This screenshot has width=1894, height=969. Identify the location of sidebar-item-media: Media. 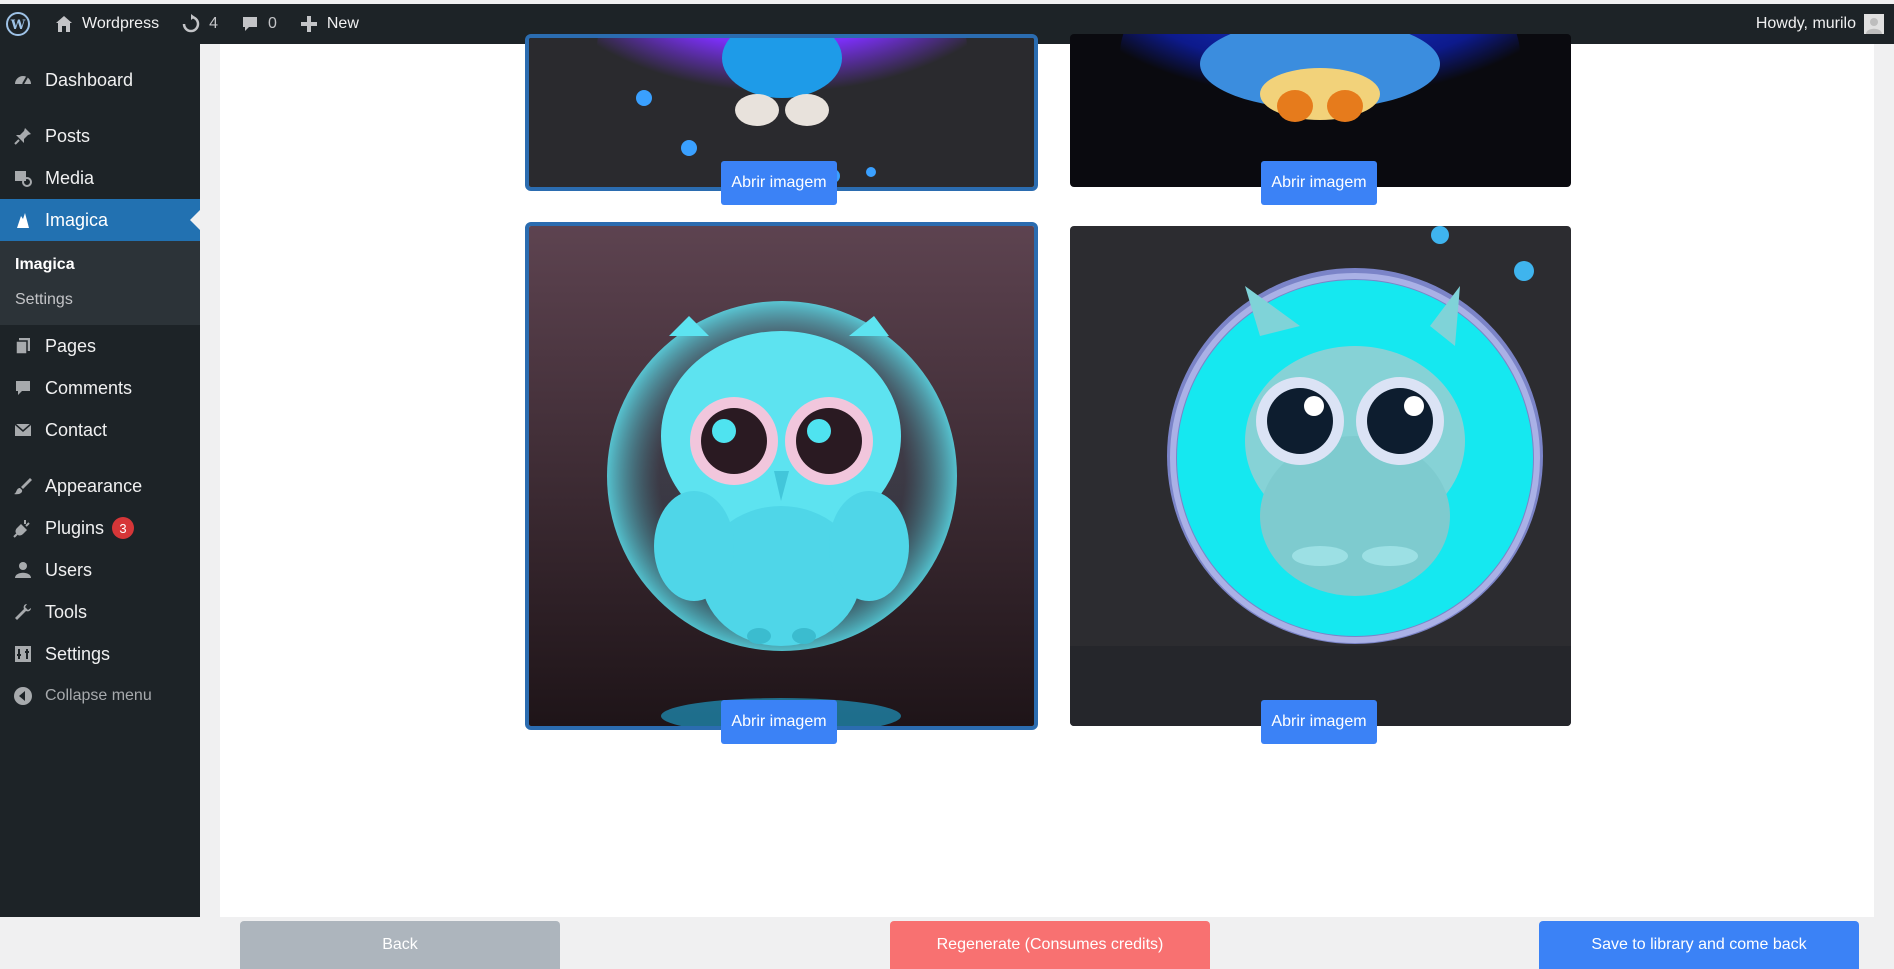
(100, 178).